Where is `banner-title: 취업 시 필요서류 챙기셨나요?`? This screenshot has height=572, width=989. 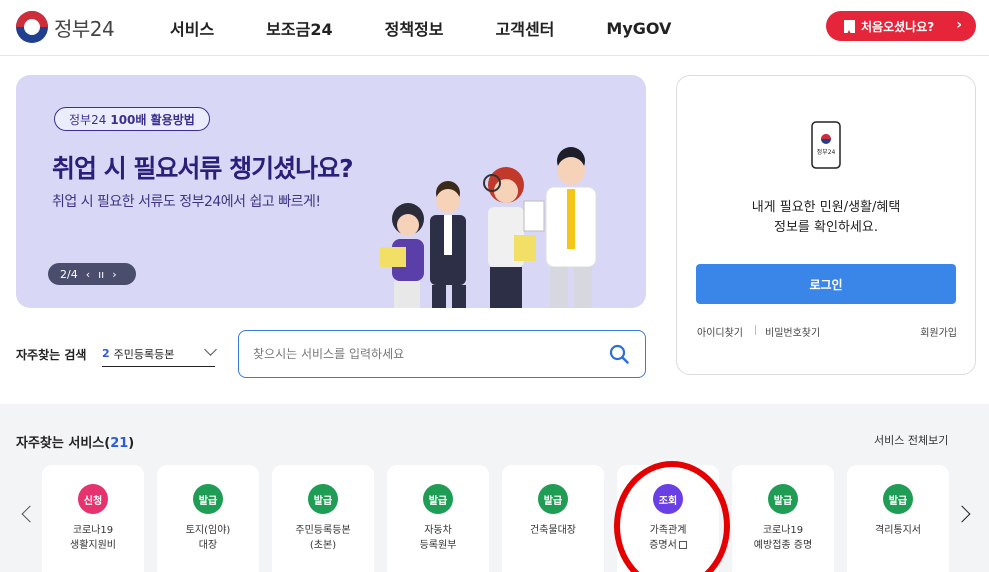
banner-title: 취업 시 필요서류 챙기셨나요? is located at coordinates (203, 168).